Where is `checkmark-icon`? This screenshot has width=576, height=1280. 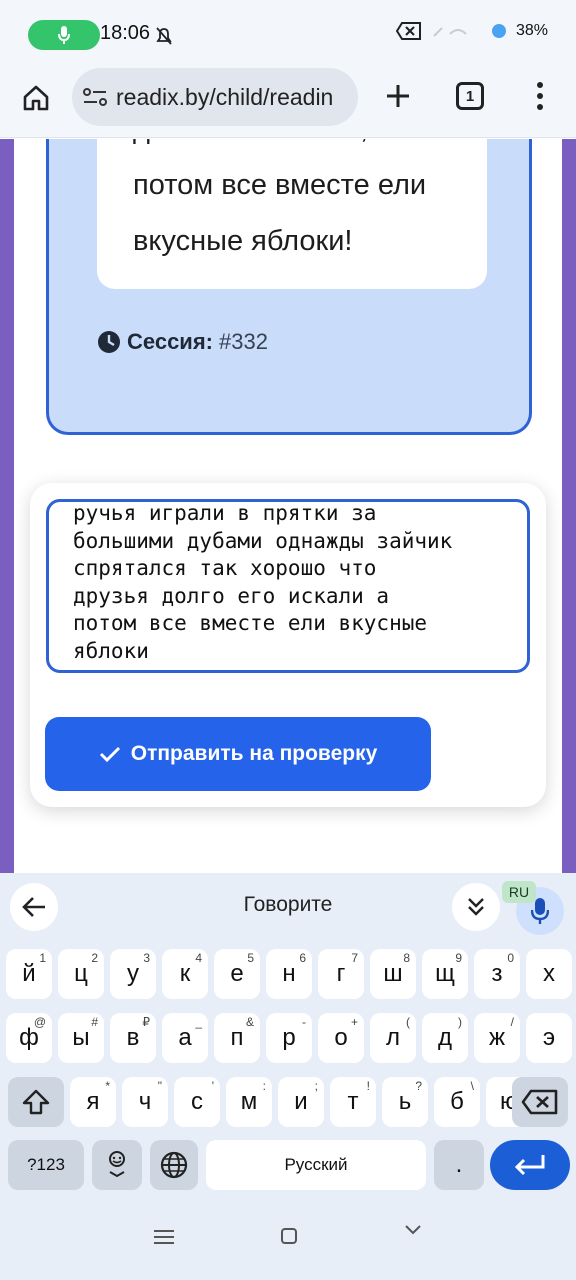 checkmark-icon is located at coordinates (109, 754).